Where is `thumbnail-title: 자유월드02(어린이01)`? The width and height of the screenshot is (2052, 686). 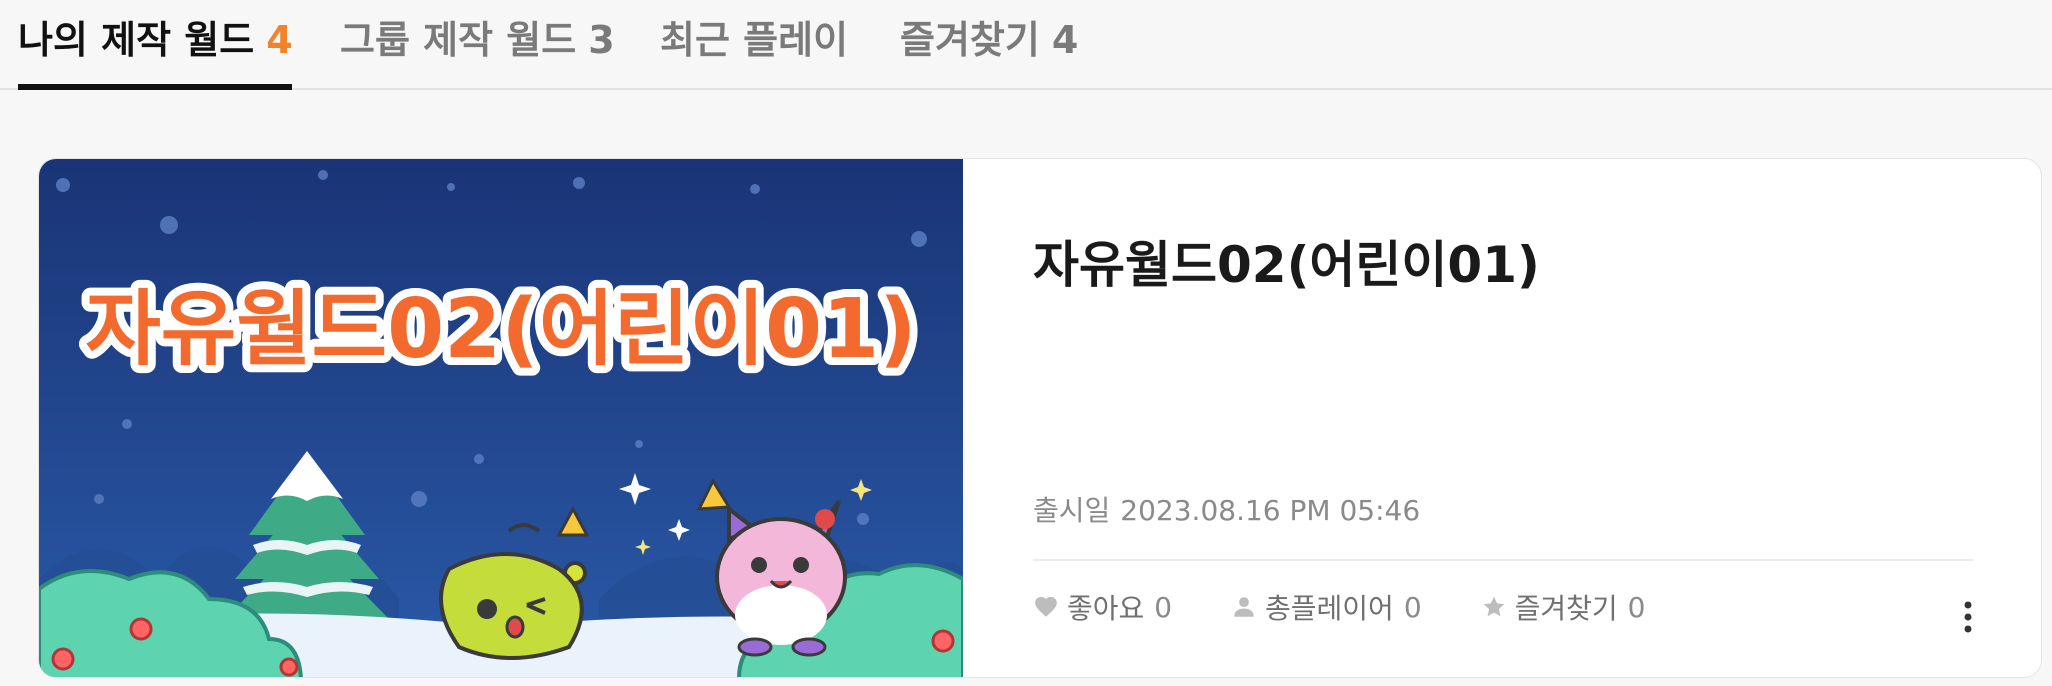 thumbnail-title: 자유월드02(어린이01) is located at coordinates (500, 329).